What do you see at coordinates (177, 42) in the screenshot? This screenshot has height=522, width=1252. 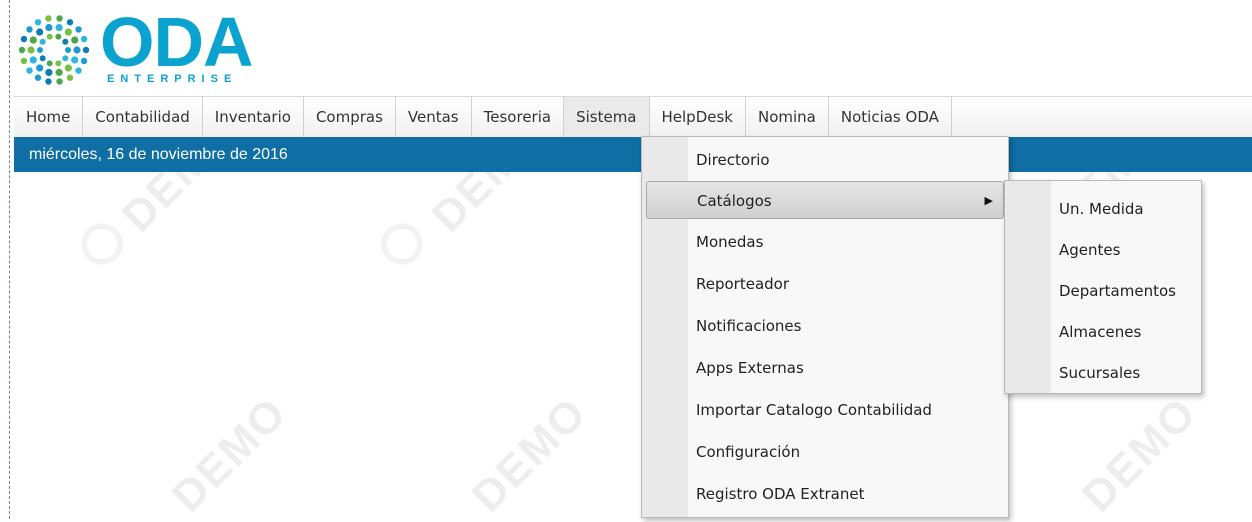 I see `logo-text: ODA` at bounding box center [177, 42].